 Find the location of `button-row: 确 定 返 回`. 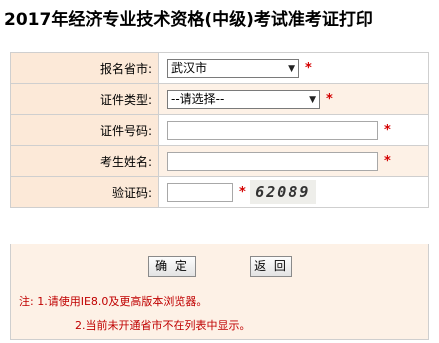

button-row: 确 定 返 回 is located at coordinates (219, 268).